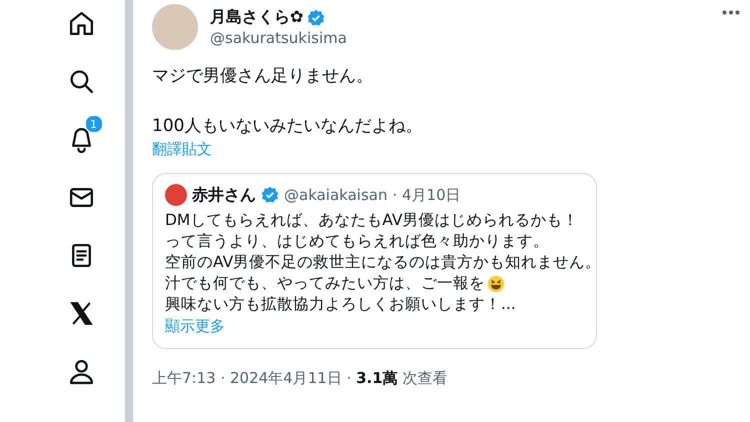  Describe the element at coordinates (300, 378) in the screenshot. I see `tweet-meta: 上午7:13 · 2024年4月11日 · 3.1萬 次查看` at that location.